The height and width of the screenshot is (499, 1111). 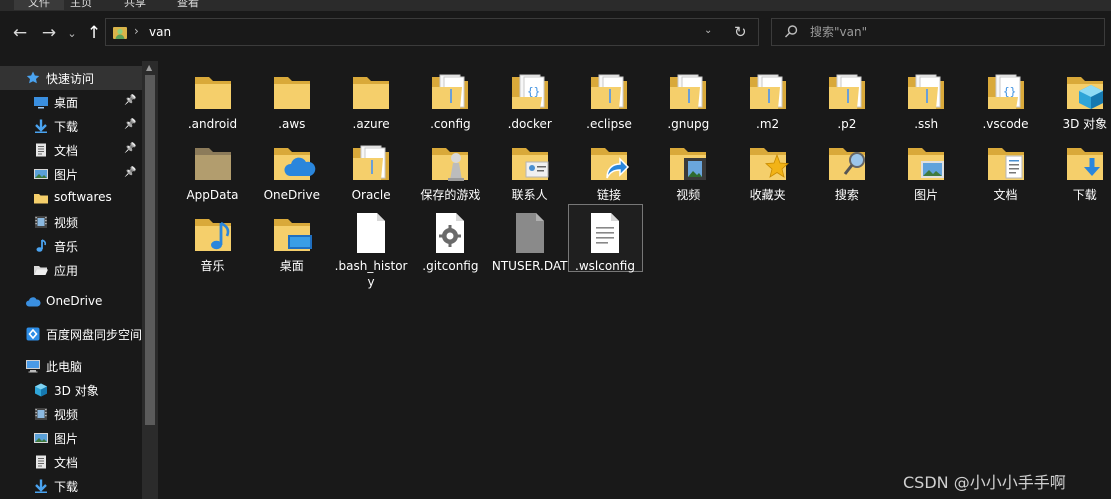 What do you see at coordinates (1085, 124) in the screenshot?
I see `file-name: 3D 对象` at bounding box center [1085, 124].